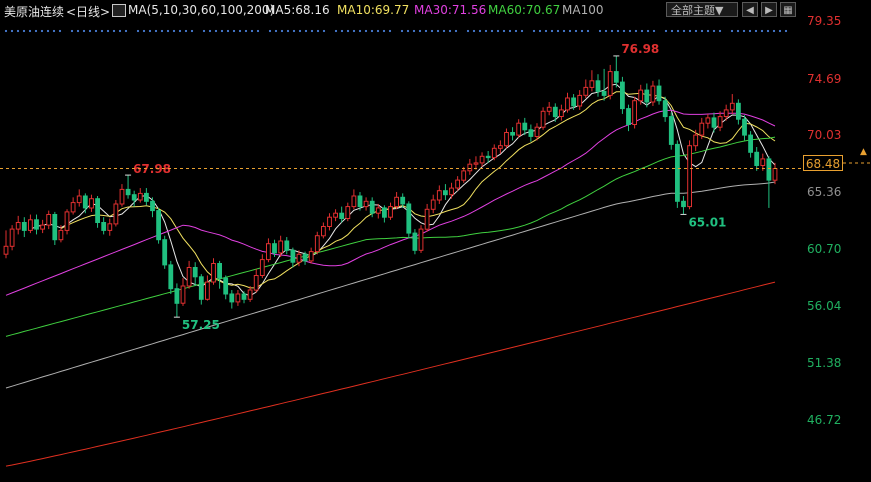 Image resolution: width=871 pixels, height=482 pixels. I want to click on y-tick: 79.35, so click(824, 21).